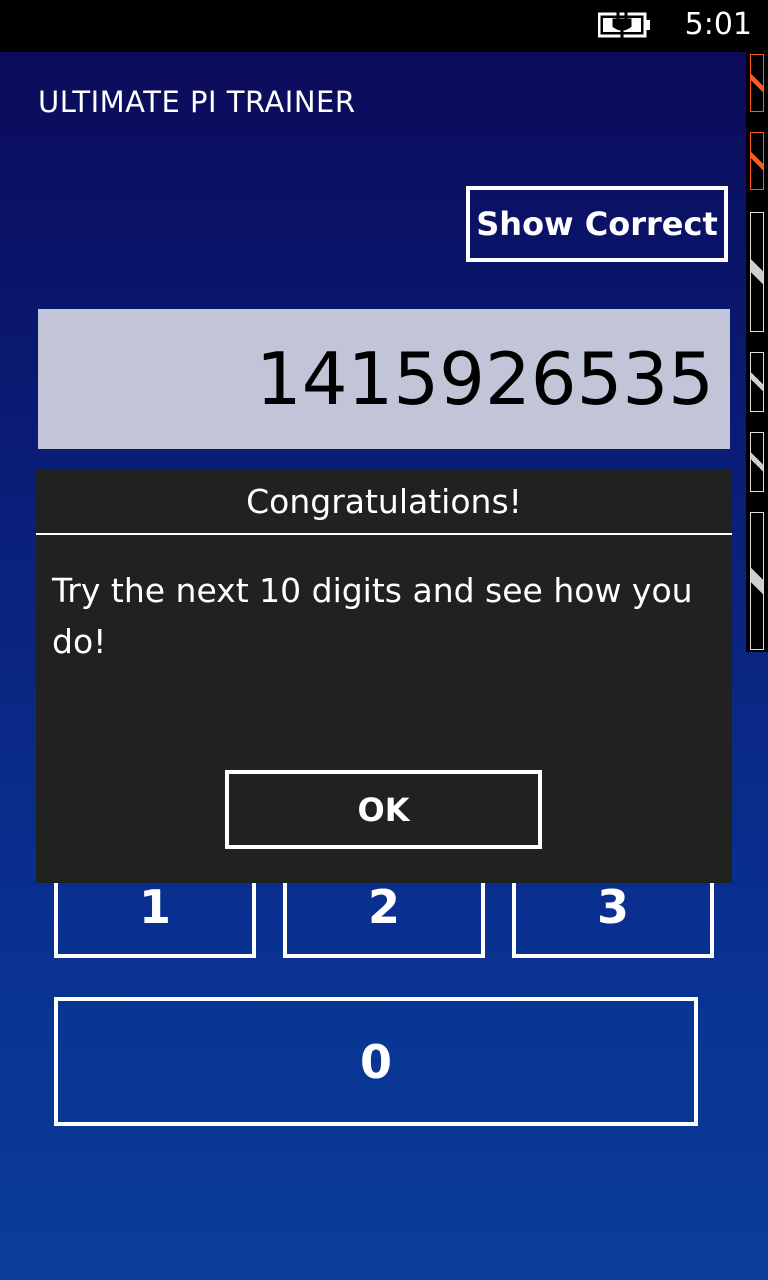 This screenshot has height=1280, width=768. What do you see at coordinates (718, 24) in the screenshot?
I see `status-time: 5:01` at bounding box center [718, 24].